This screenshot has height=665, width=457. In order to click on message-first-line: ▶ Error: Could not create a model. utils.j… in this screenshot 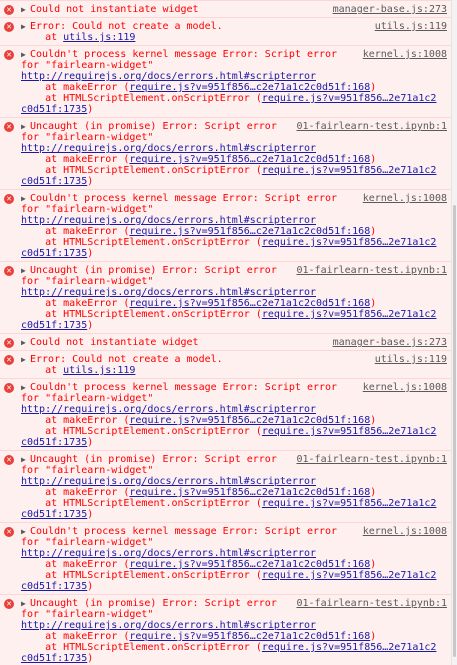, I will do `click(234, 359)`.